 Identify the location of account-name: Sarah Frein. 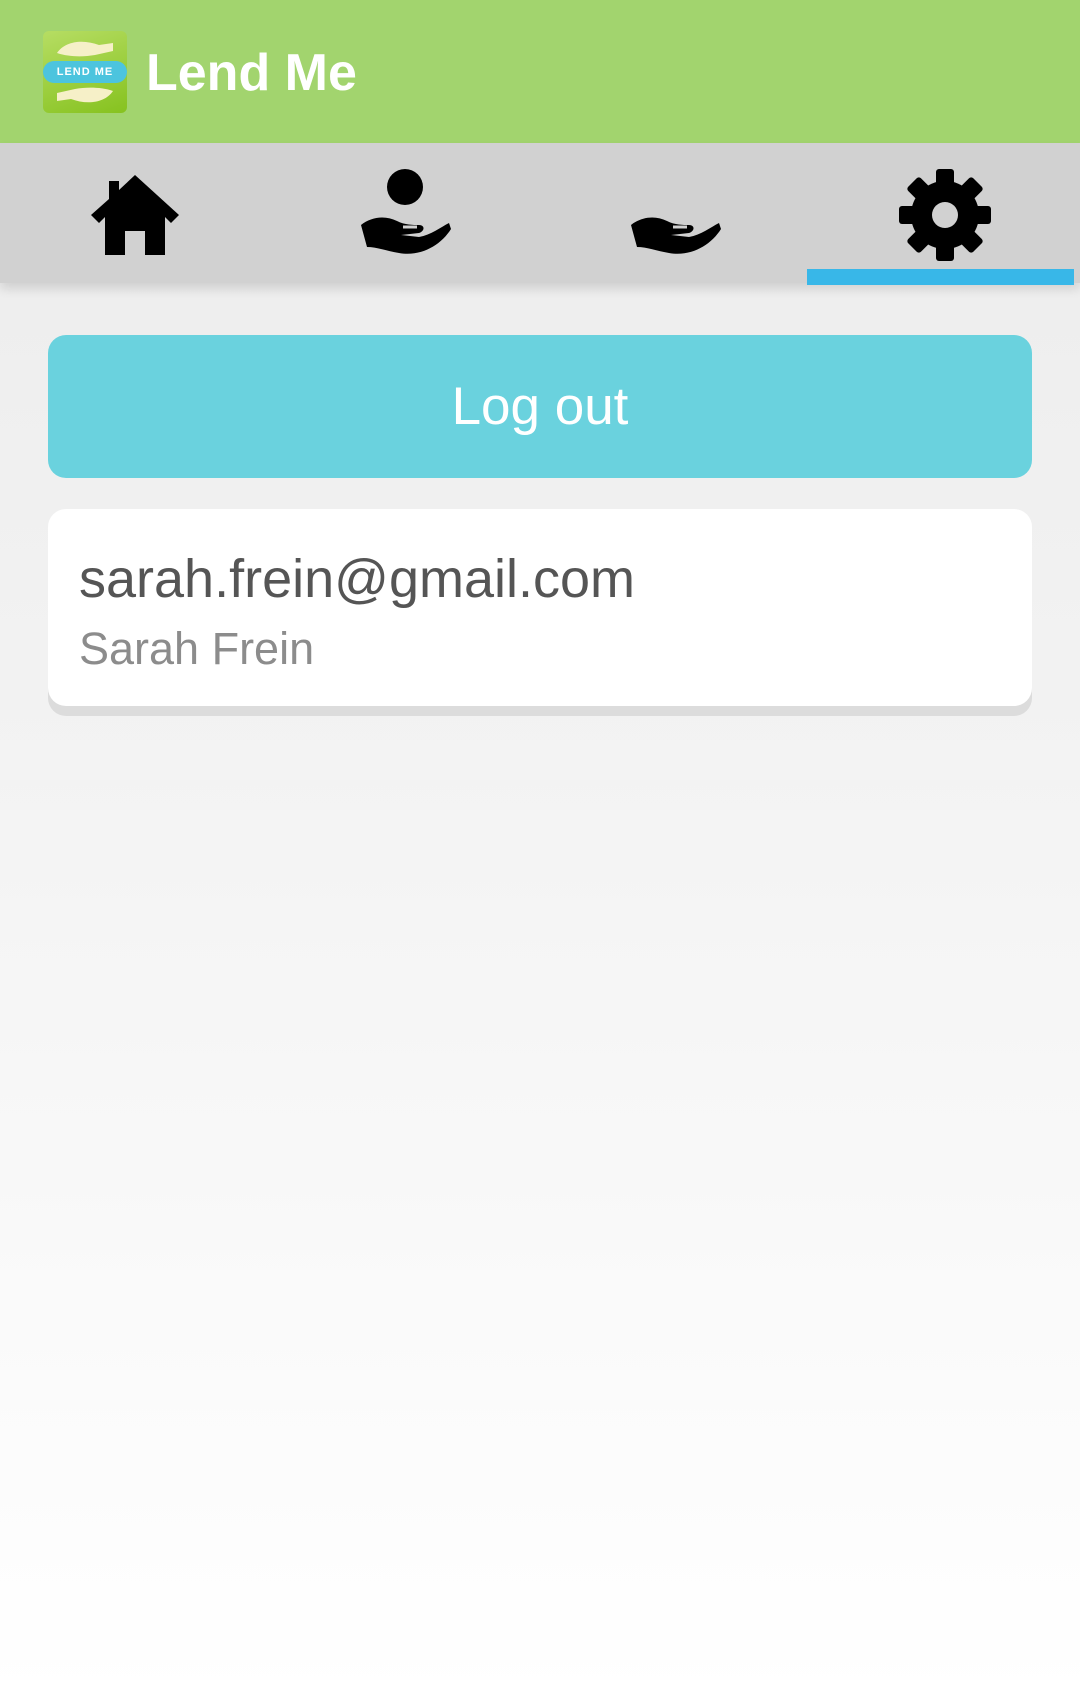
(197, 648).